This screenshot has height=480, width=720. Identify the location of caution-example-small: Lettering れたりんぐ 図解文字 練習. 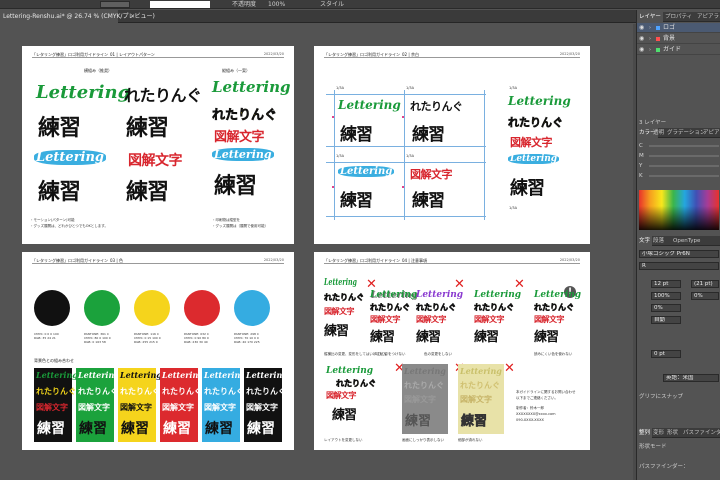
(557, 320).